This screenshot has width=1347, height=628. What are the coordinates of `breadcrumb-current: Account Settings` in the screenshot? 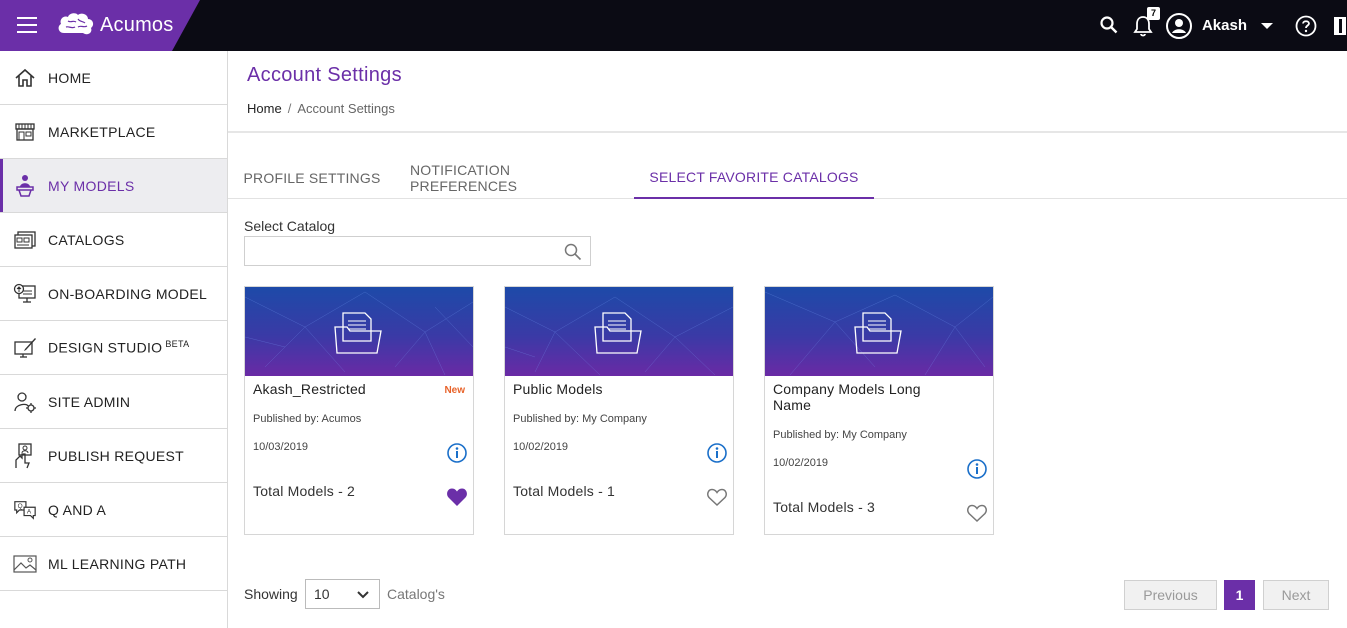 It's located at (346, 108).